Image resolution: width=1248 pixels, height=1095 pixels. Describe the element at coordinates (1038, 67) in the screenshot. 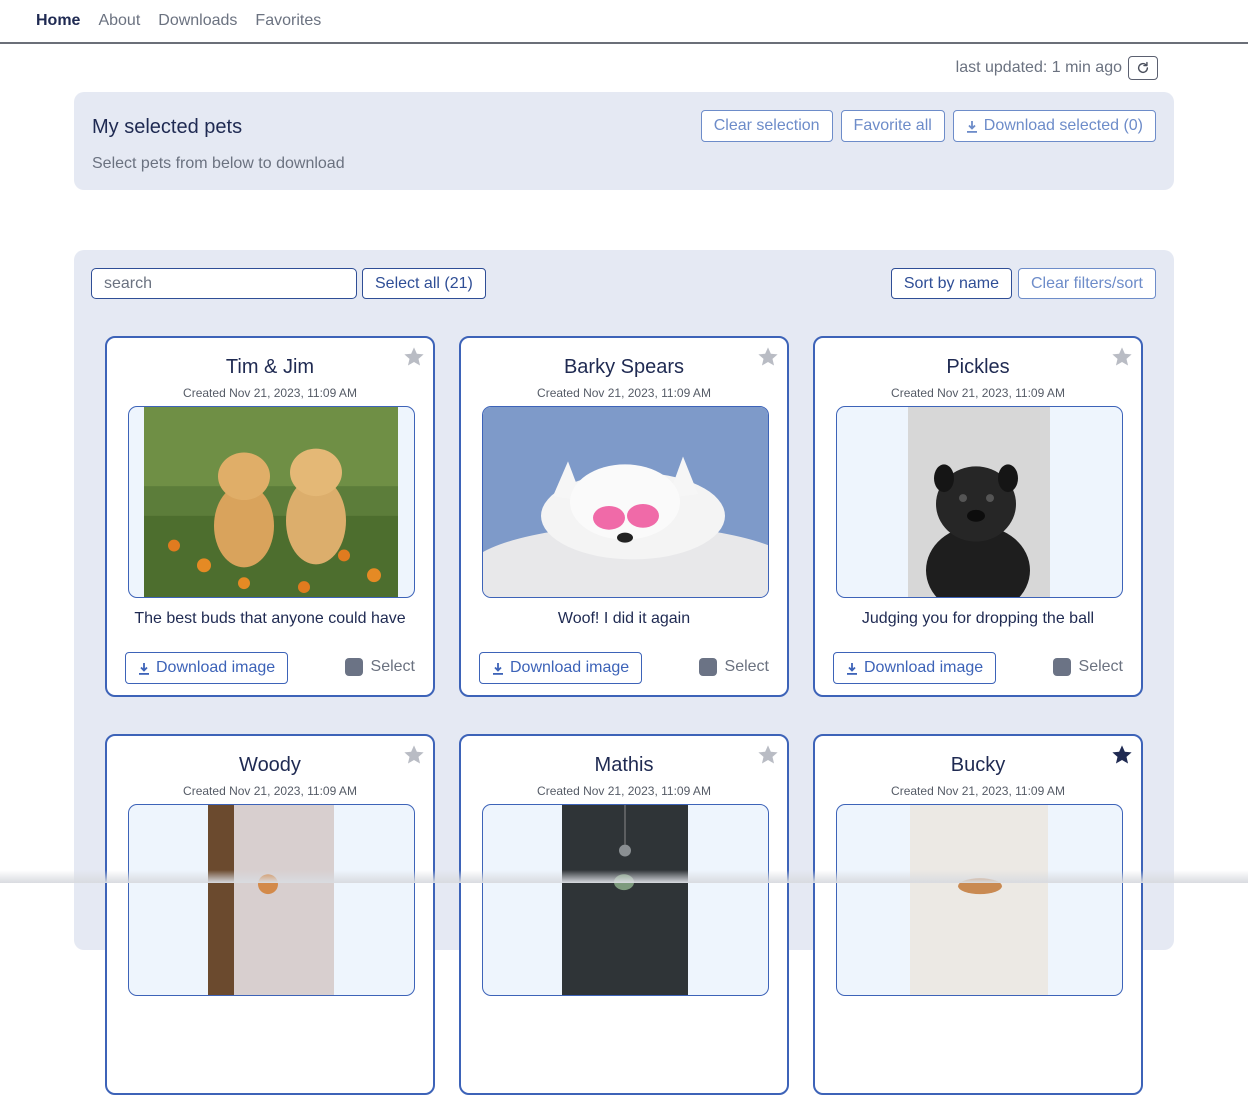

I see `last-updated-text: last updated: 1 min ago` at that location.